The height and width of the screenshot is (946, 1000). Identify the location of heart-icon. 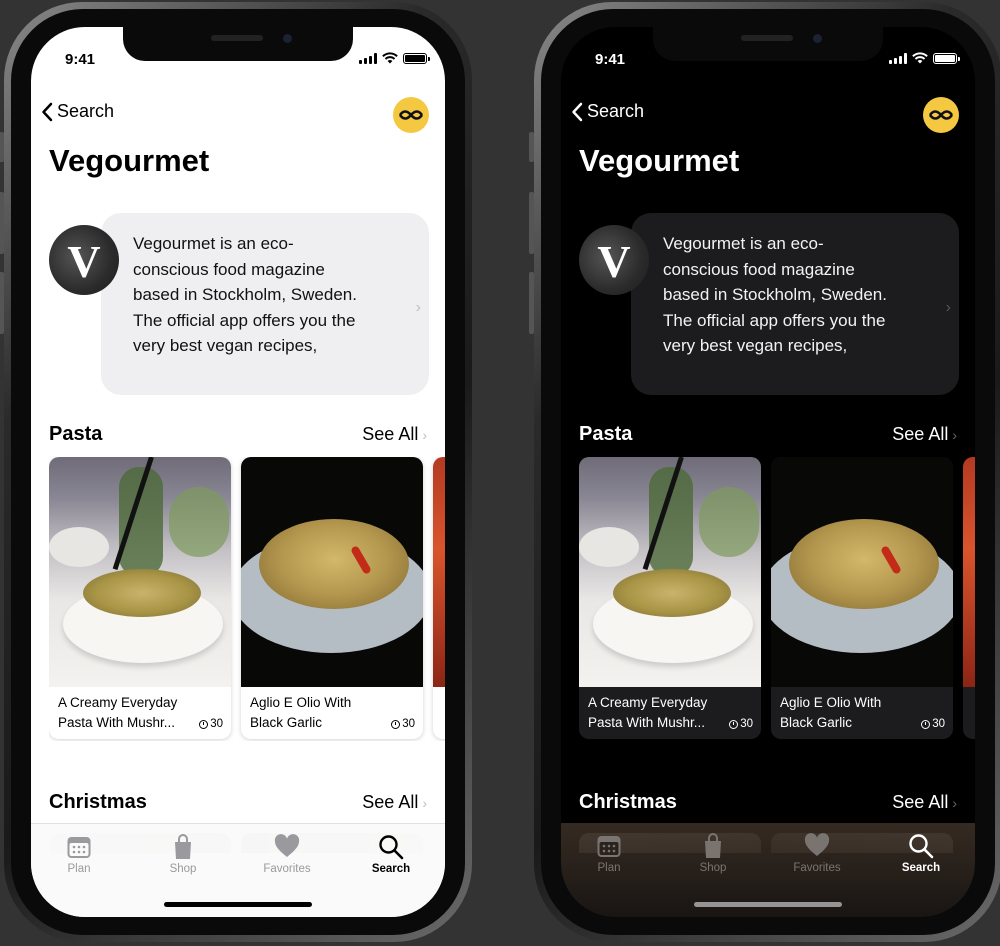
(287, 845).